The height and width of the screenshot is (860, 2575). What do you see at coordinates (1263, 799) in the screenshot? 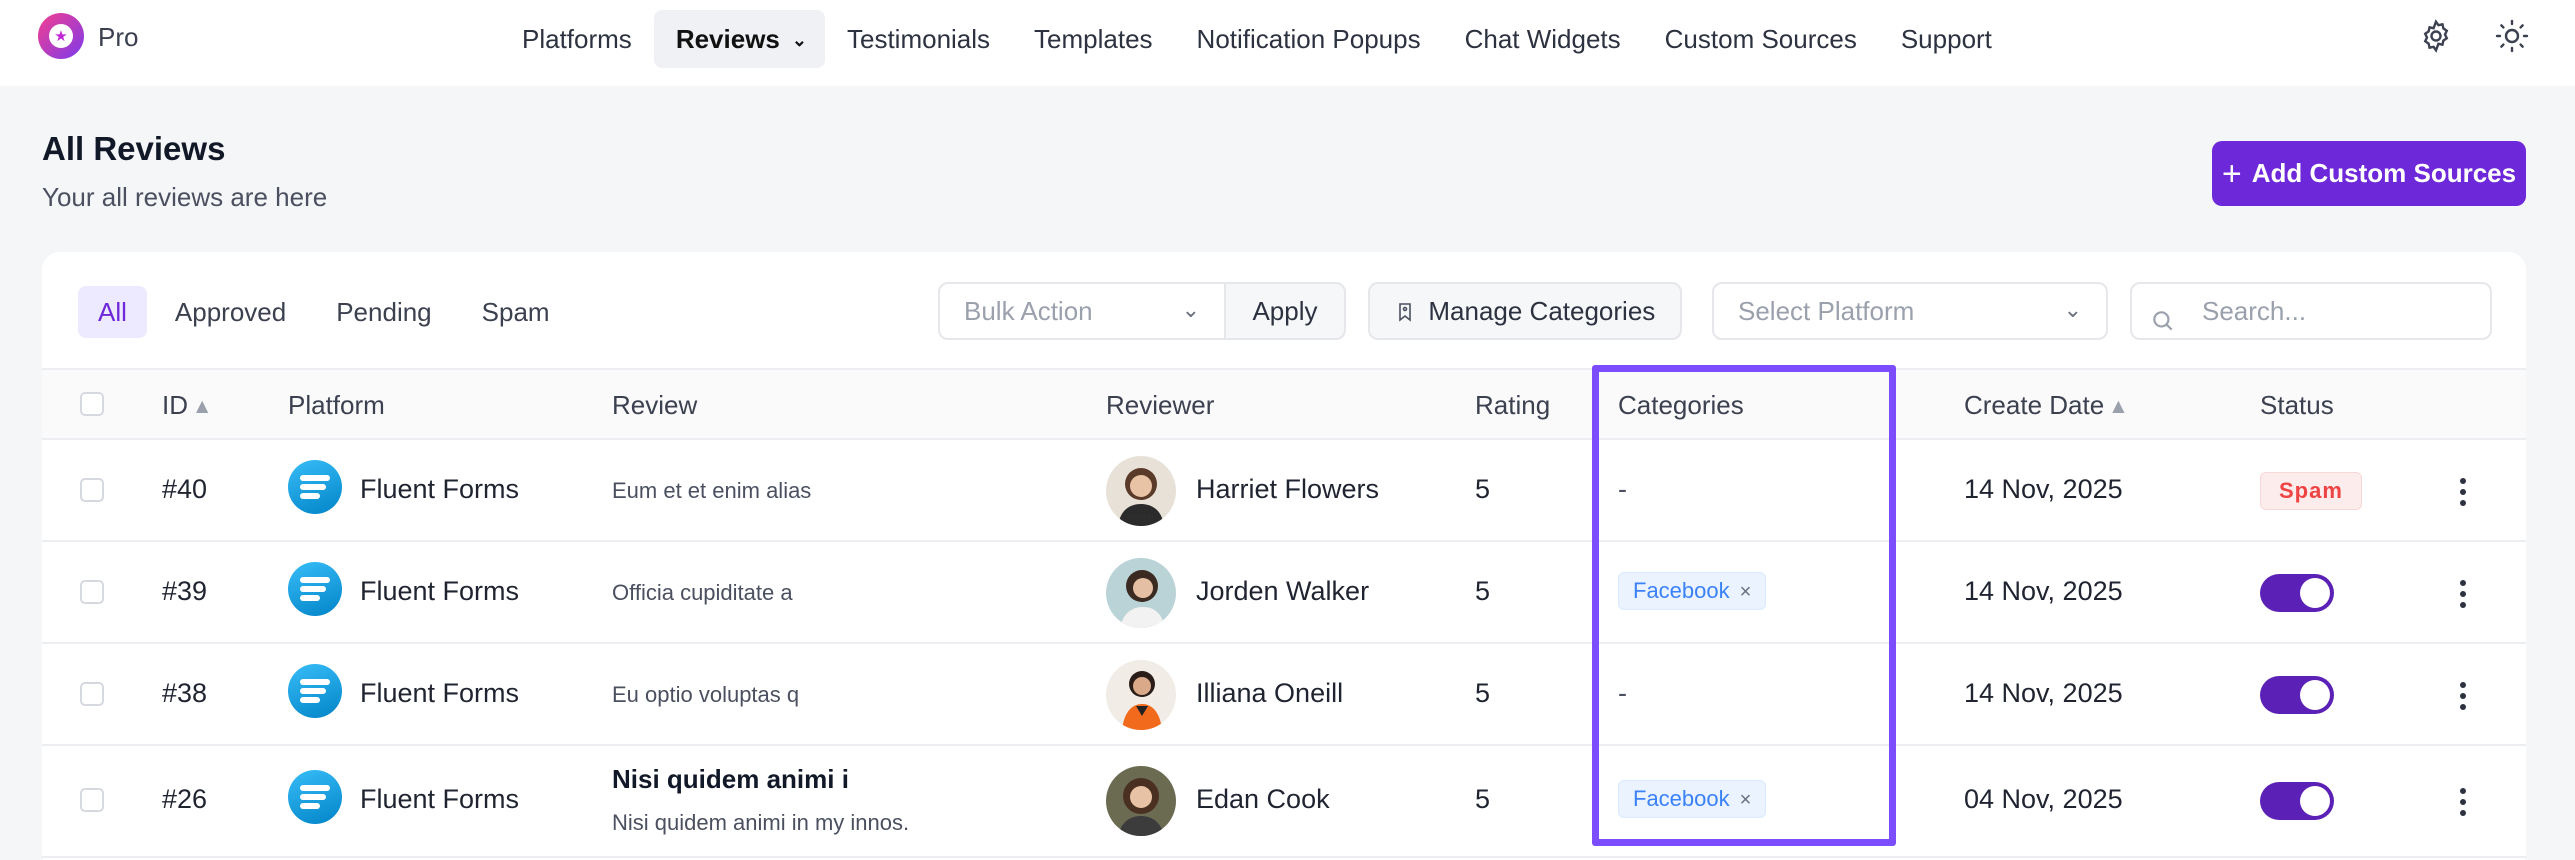
I see `row-reviewer: Edan Cook` at bounding box center [1263, 799].